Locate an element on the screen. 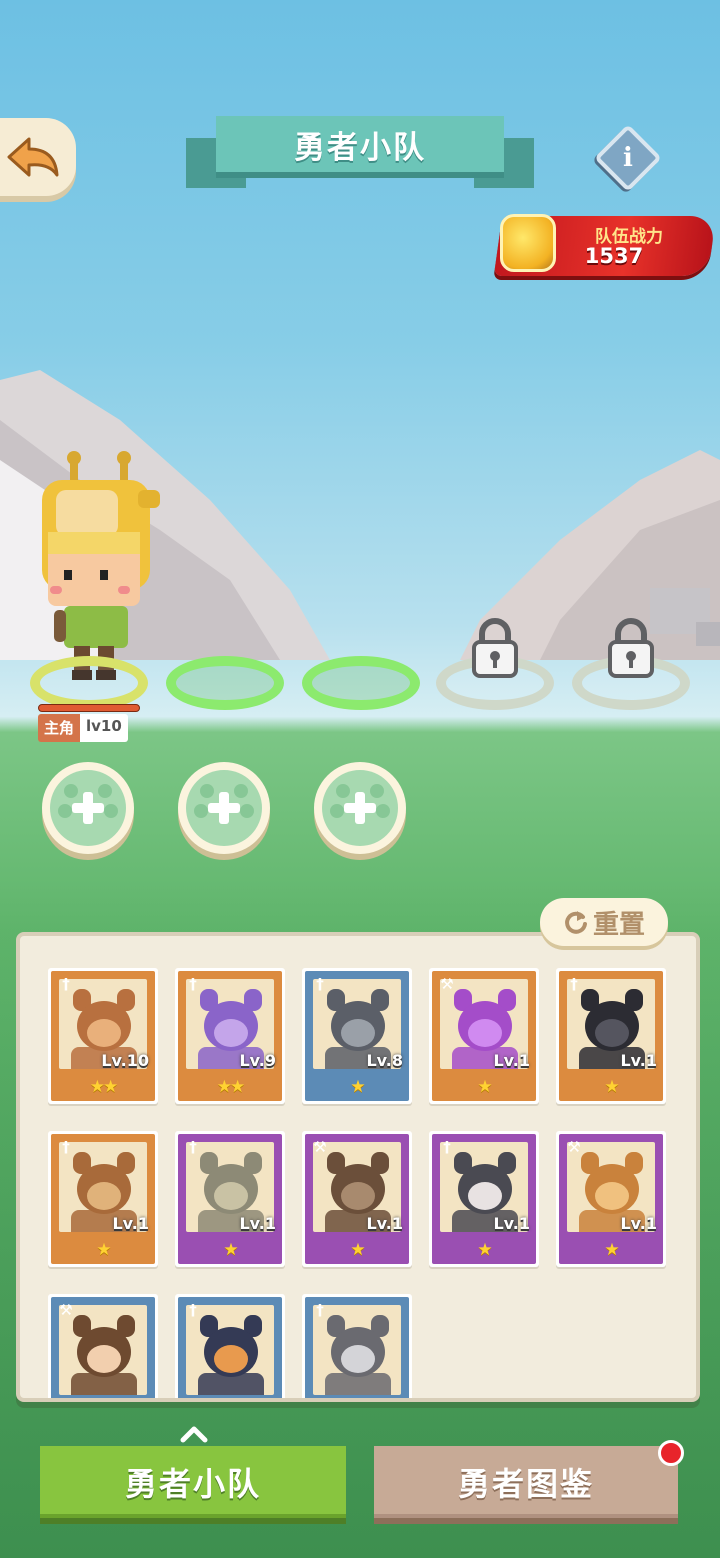  back-button is located at coordinates (38, 157).